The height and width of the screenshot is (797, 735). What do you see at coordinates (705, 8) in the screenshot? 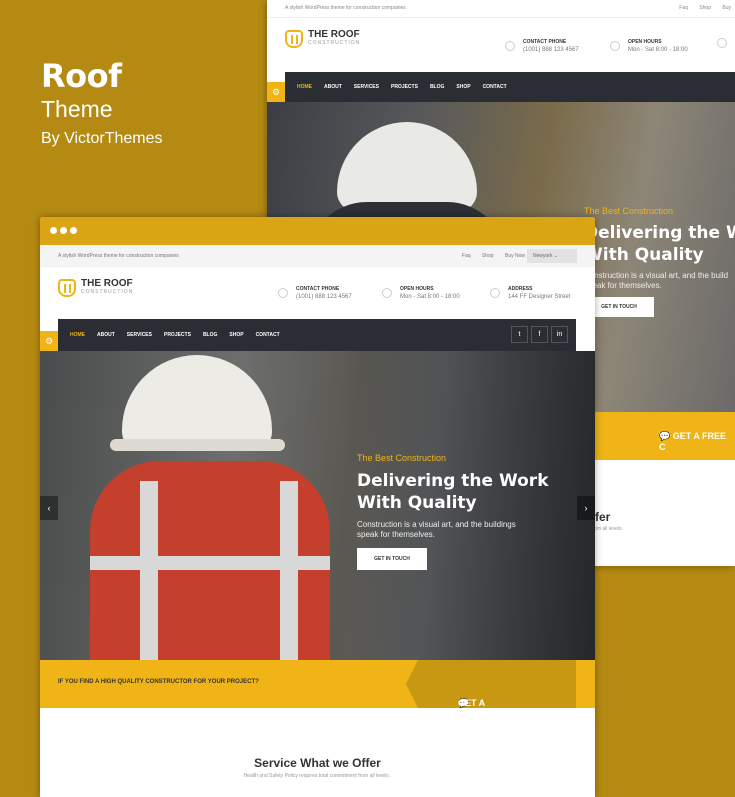
I see `back-link-shop: Shop` at bounding box center [705, 8].